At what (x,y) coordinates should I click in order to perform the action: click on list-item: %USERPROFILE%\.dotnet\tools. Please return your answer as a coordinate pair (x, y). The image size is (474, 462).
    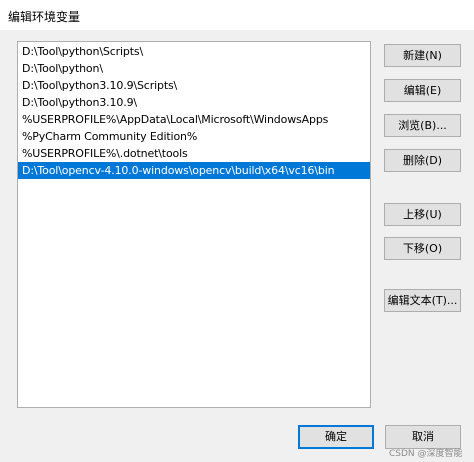
    Looking at the image, I should click on (194, 153).